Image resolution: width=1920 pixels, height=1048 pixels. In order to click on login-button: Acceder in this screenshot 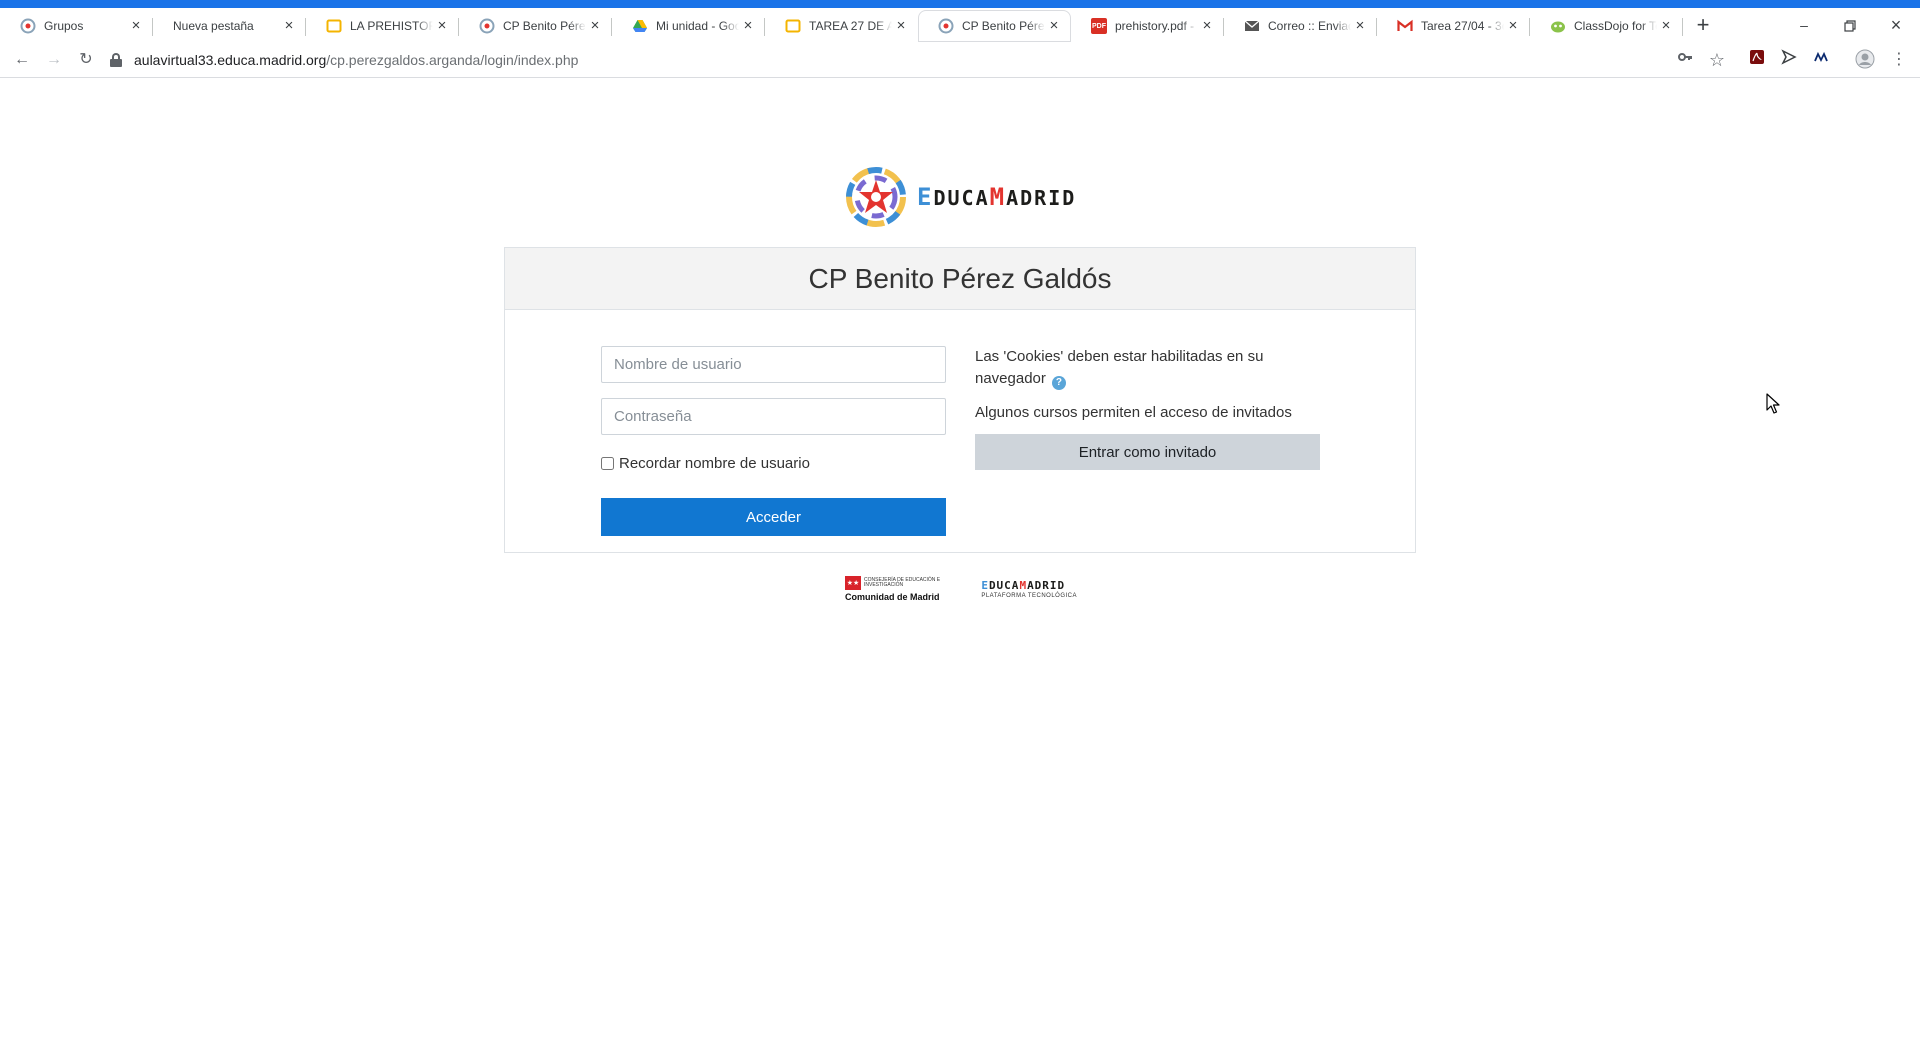, I will do `click(773, 517)`.